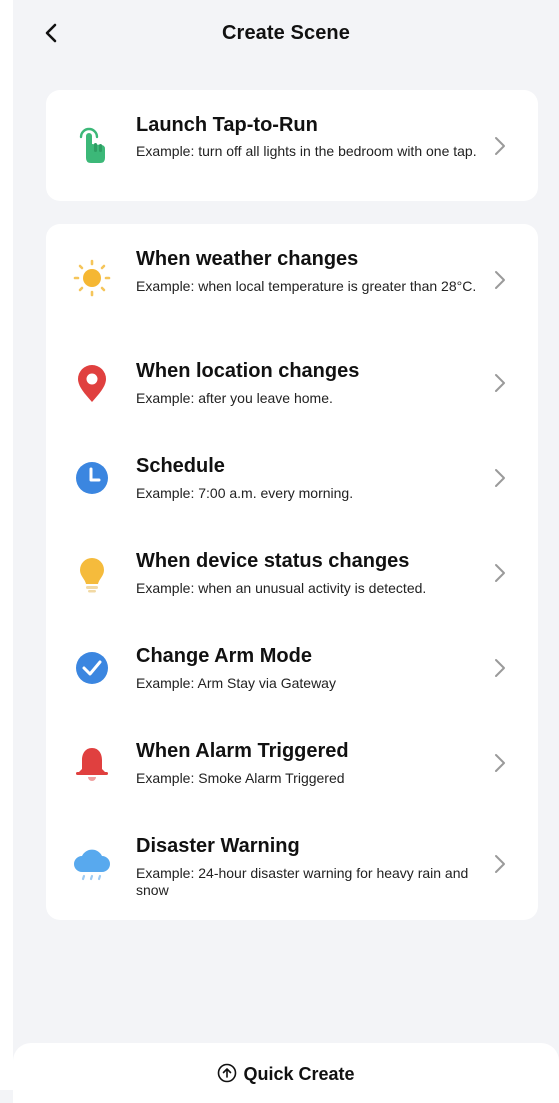 This screenshot has height=1103, width=559. I want to click on condition-title: Change Arm Mode, so click(224, 656).